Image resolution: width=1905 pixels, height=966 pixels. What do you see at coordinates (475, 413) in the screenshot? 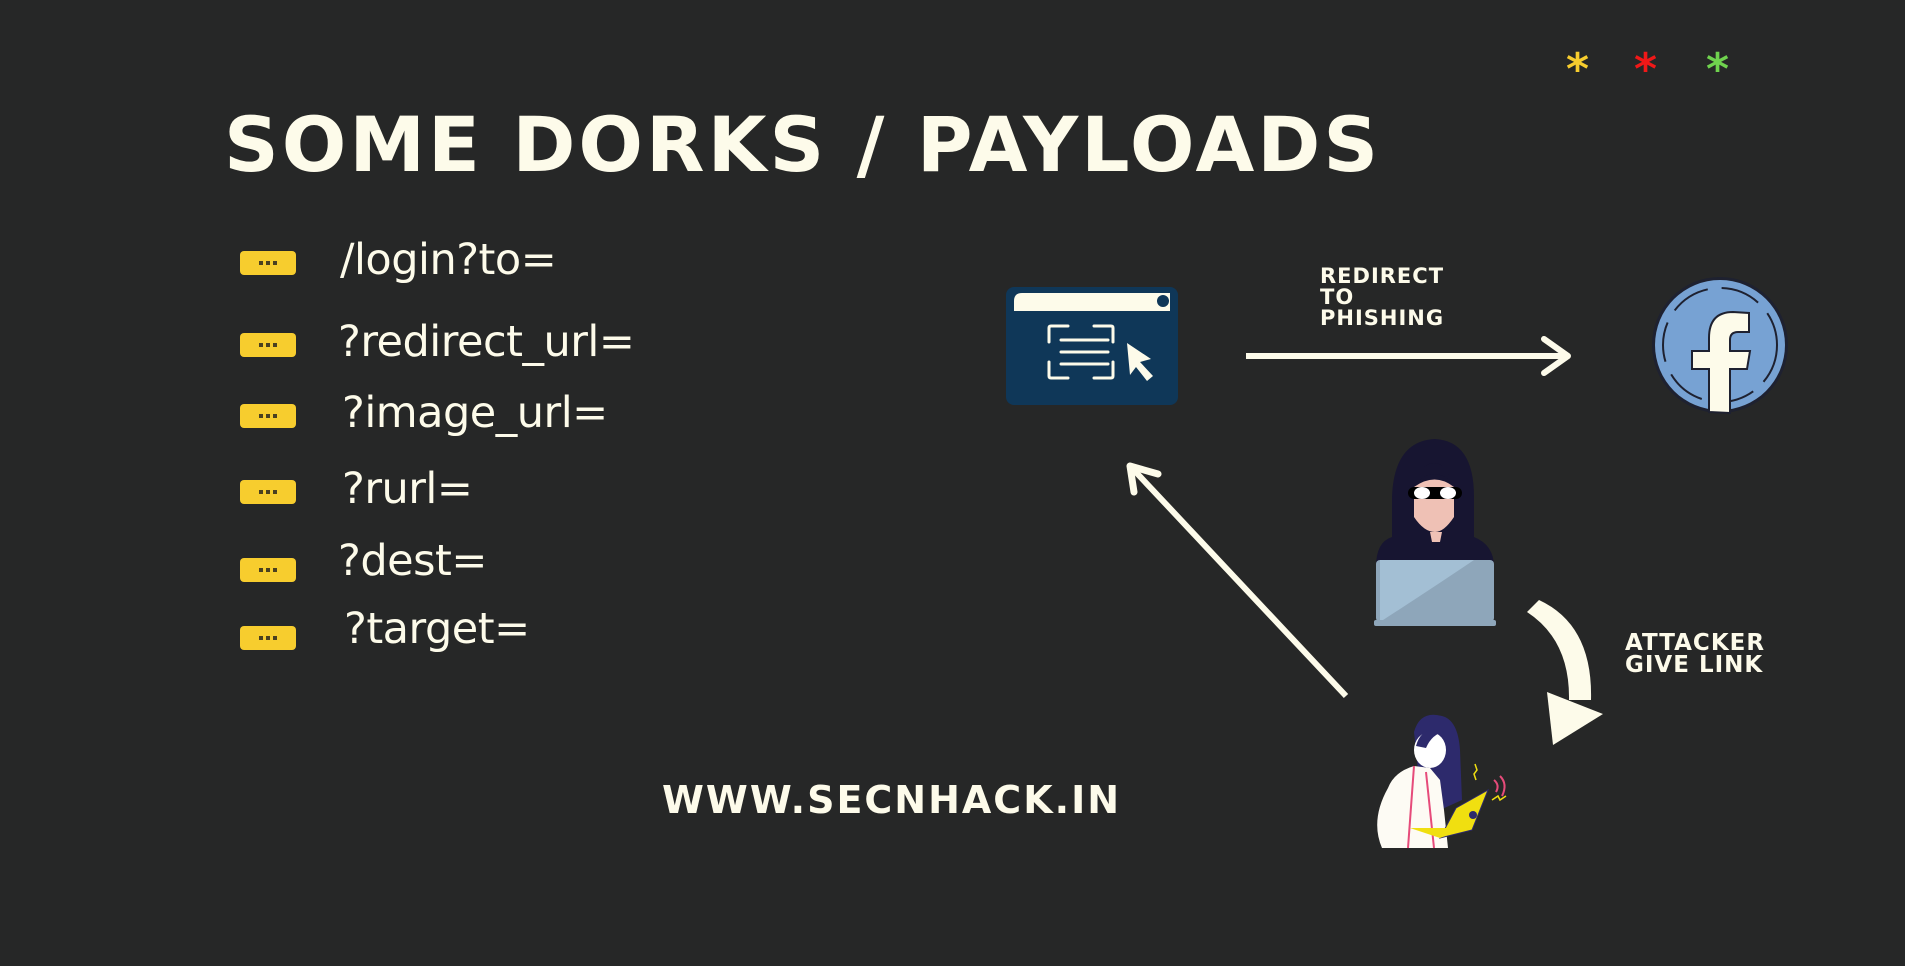
I see `payload-text: ?image_url=` at bounding box center [475, 413].